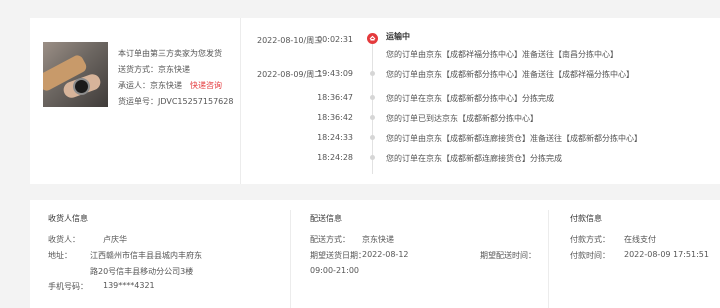  What do you see at coordinates (640, 239) in the screenshot?
I see `payment-method-value: 在线支付` at bounding box center [640, 239].